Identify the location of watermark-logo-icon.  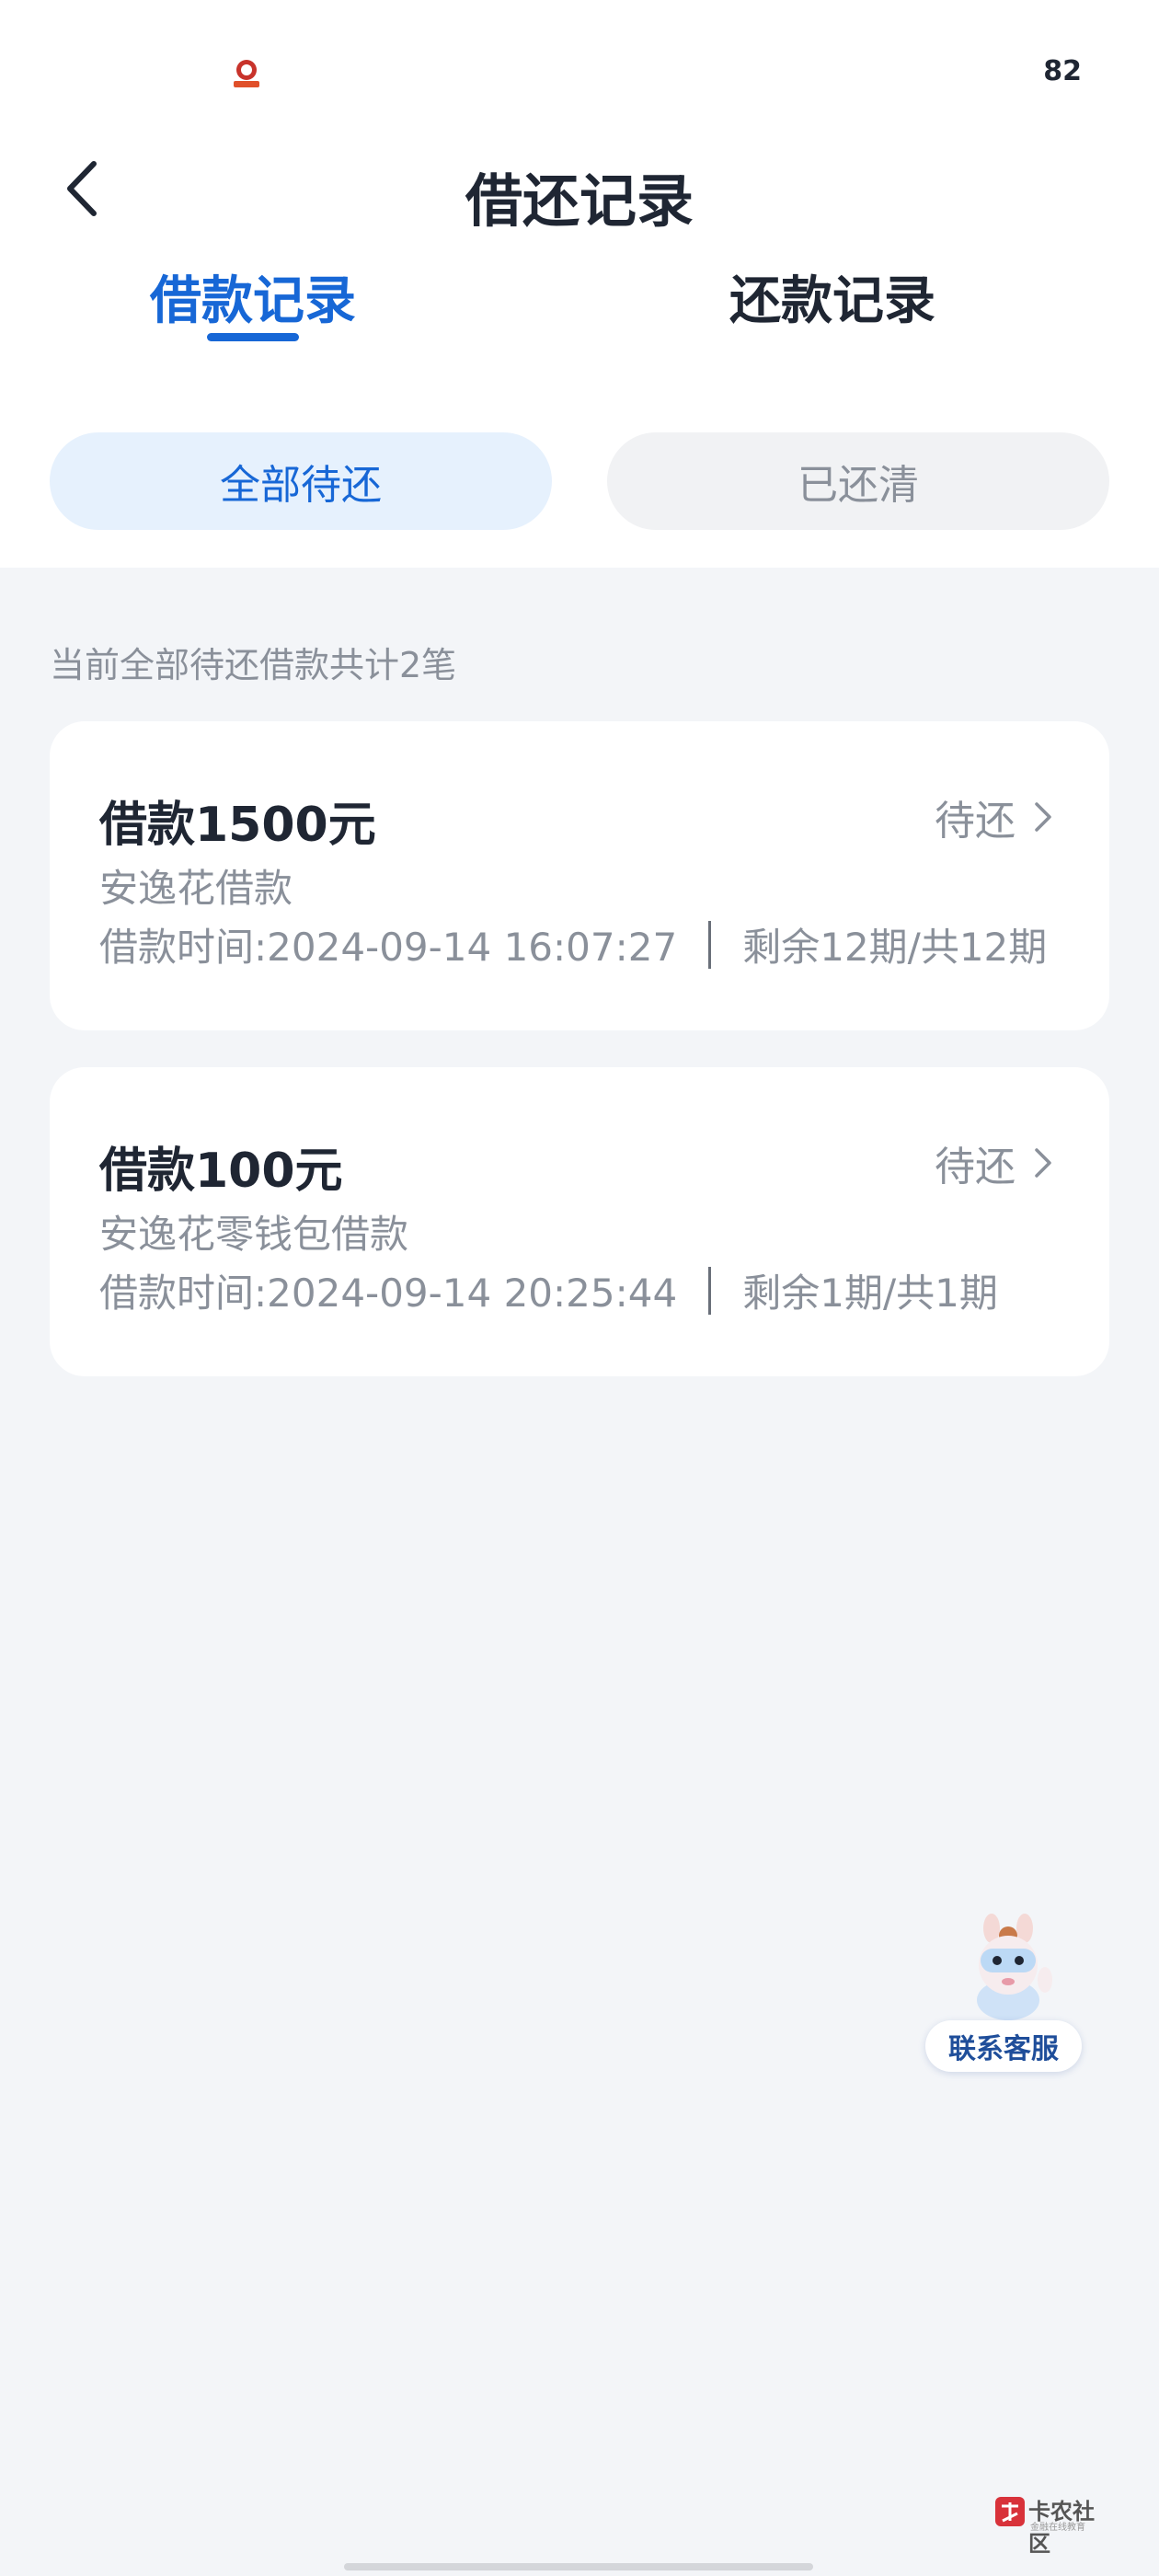
(1010, 2511).